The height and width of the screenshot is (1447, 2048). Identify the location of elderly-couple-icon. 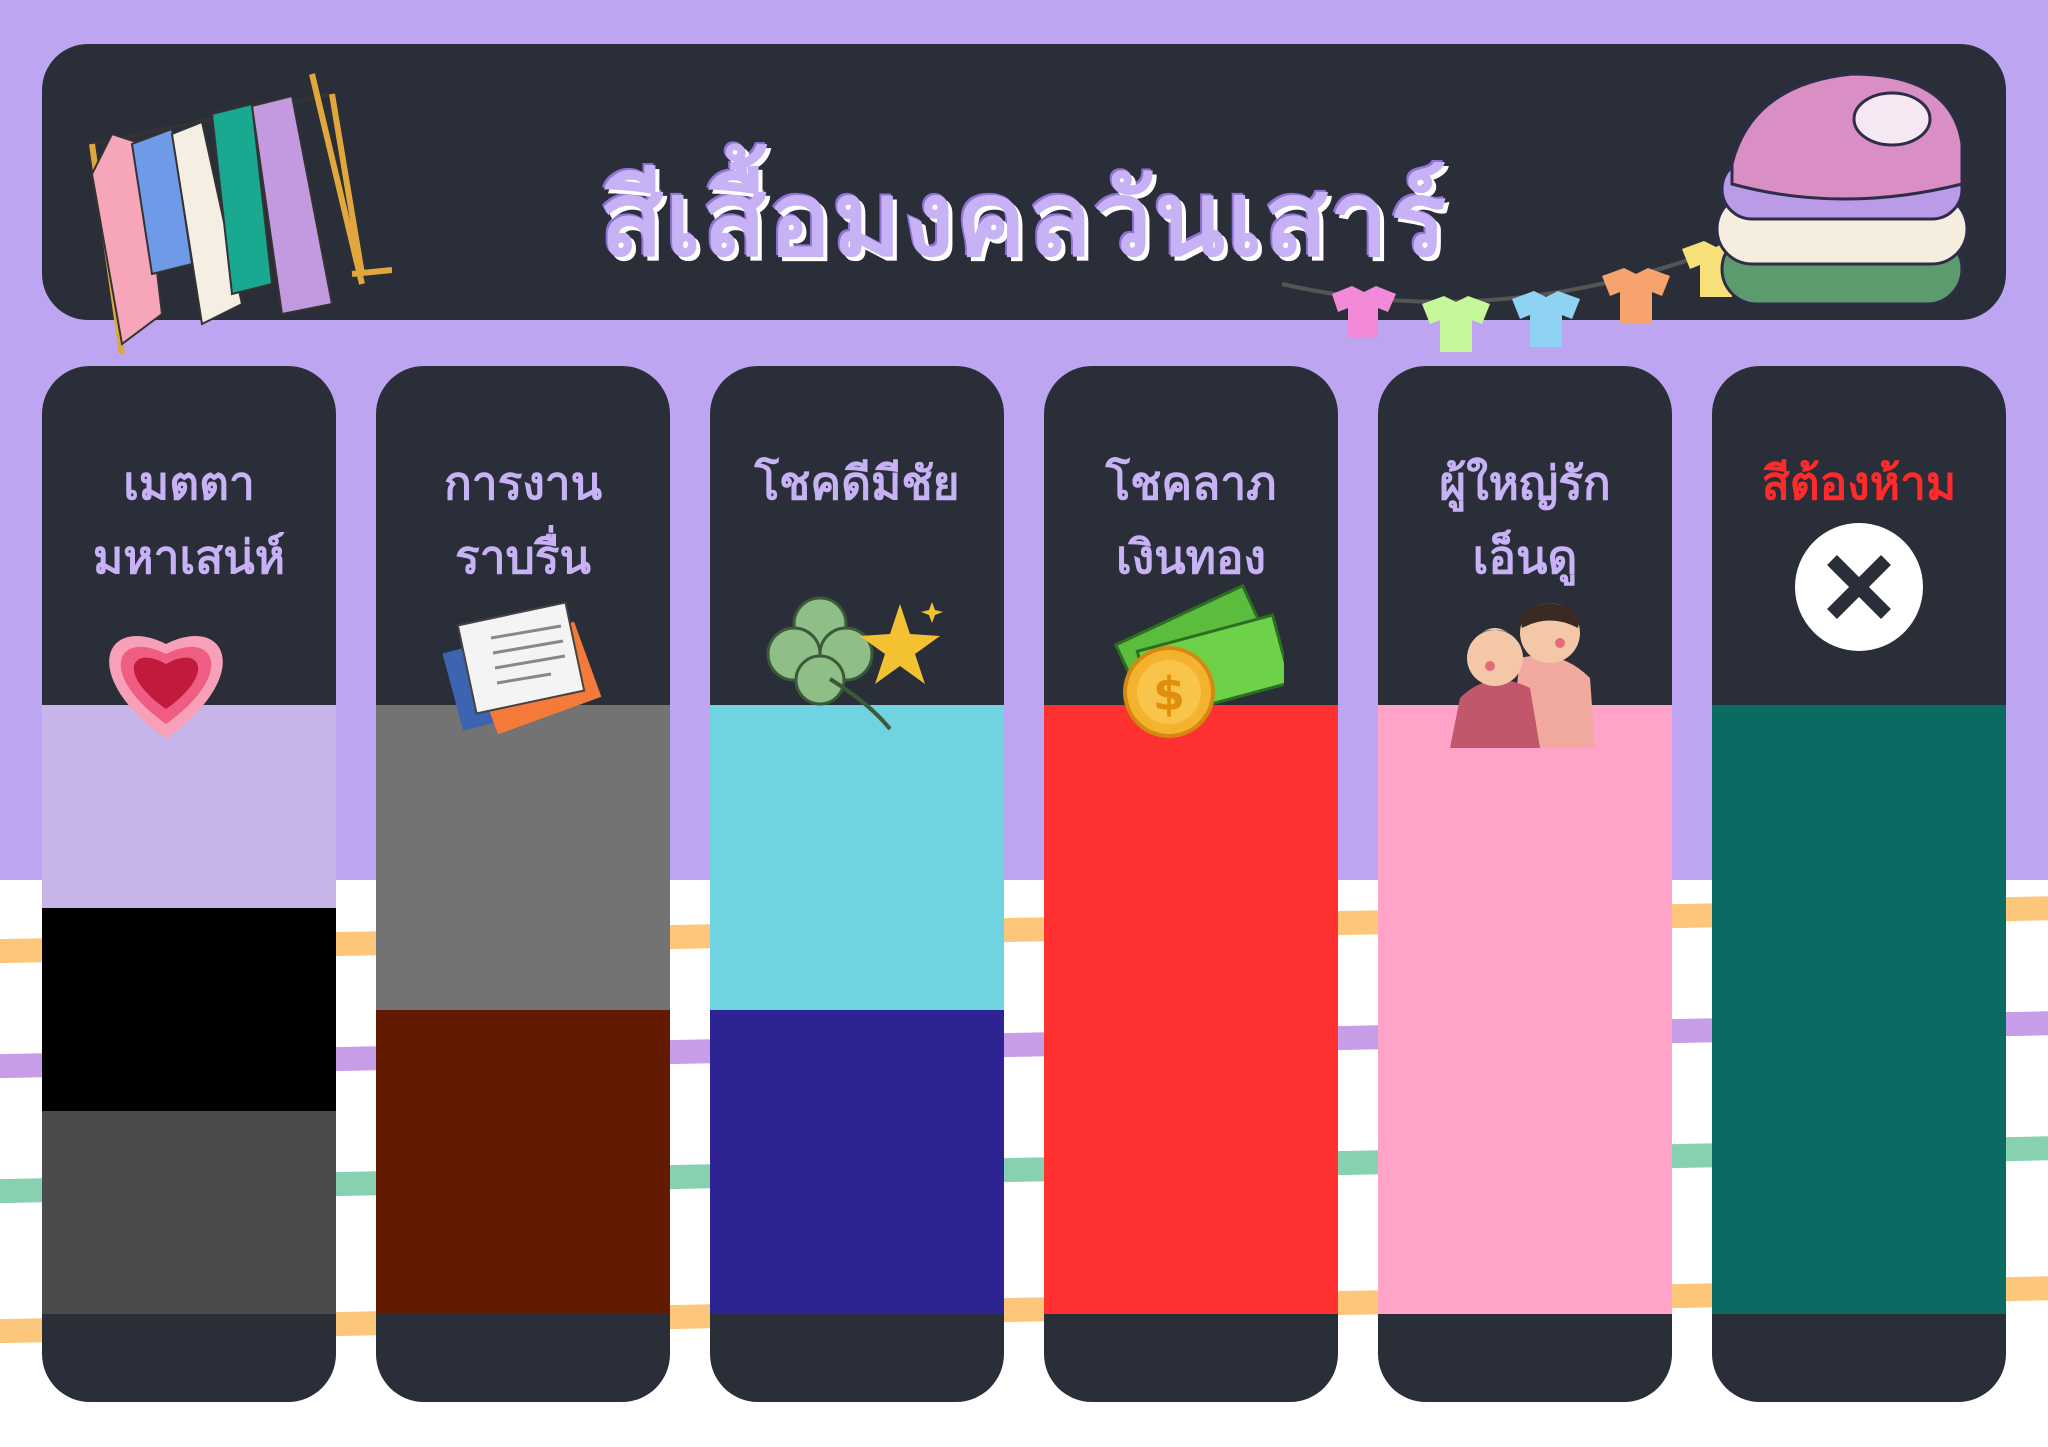
(1525, 670).